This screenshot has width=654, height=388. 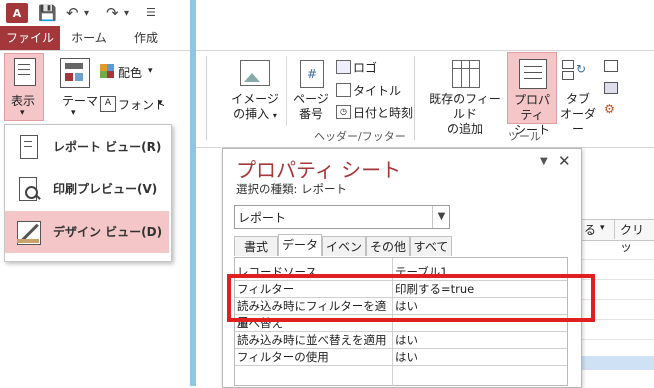 What do you see at coordinates (344, 255) in the screenshot?
I see `tab-event: イベント` at bounding box center [344, 255].